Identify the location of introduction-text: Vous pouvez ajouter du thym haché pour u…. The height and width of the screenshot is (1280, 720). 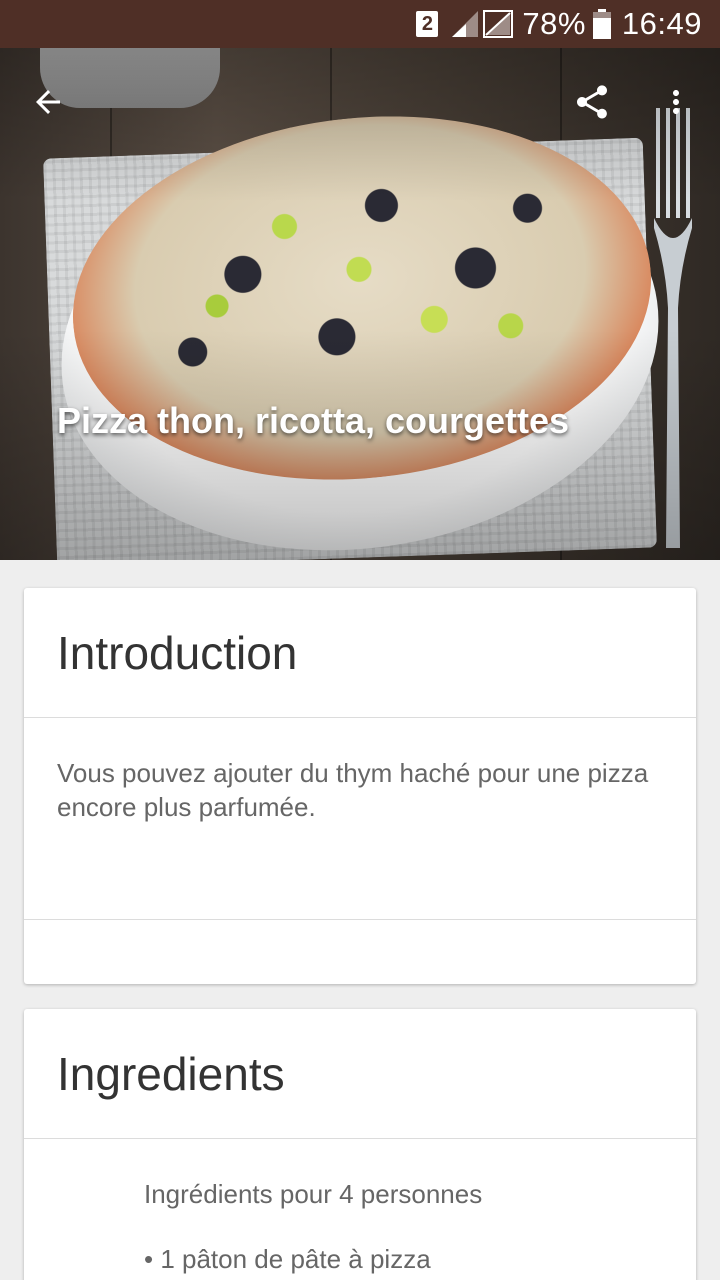
(360, 819).